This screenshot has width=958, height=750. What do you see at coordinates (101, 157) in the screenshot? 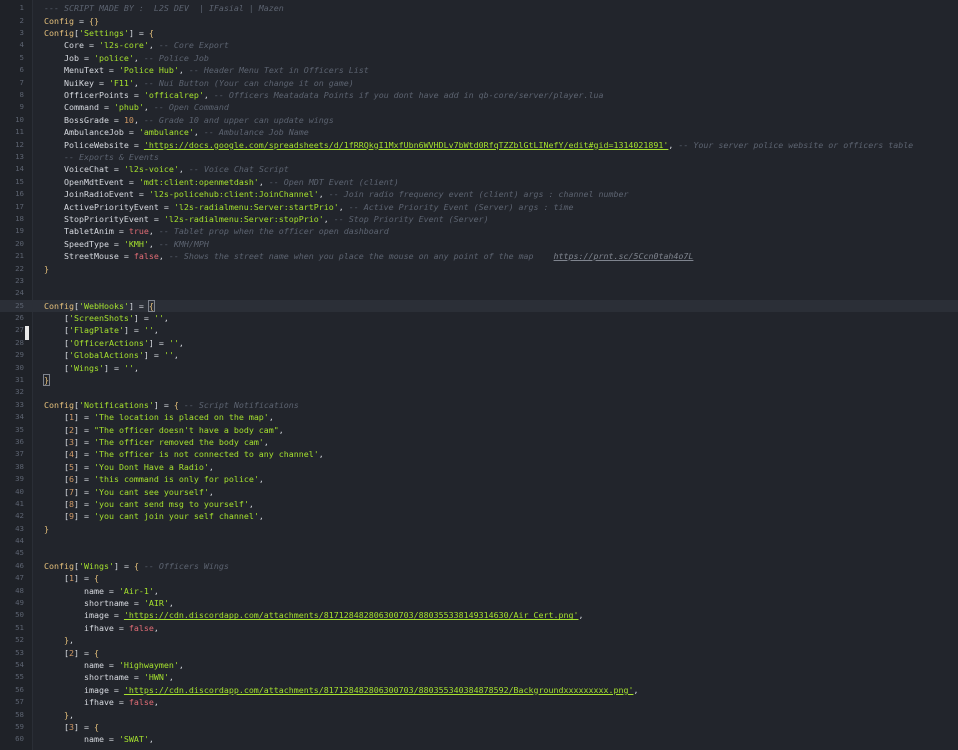
I see `code-content: -- Exports & Events` at bounding box center [101, 157].